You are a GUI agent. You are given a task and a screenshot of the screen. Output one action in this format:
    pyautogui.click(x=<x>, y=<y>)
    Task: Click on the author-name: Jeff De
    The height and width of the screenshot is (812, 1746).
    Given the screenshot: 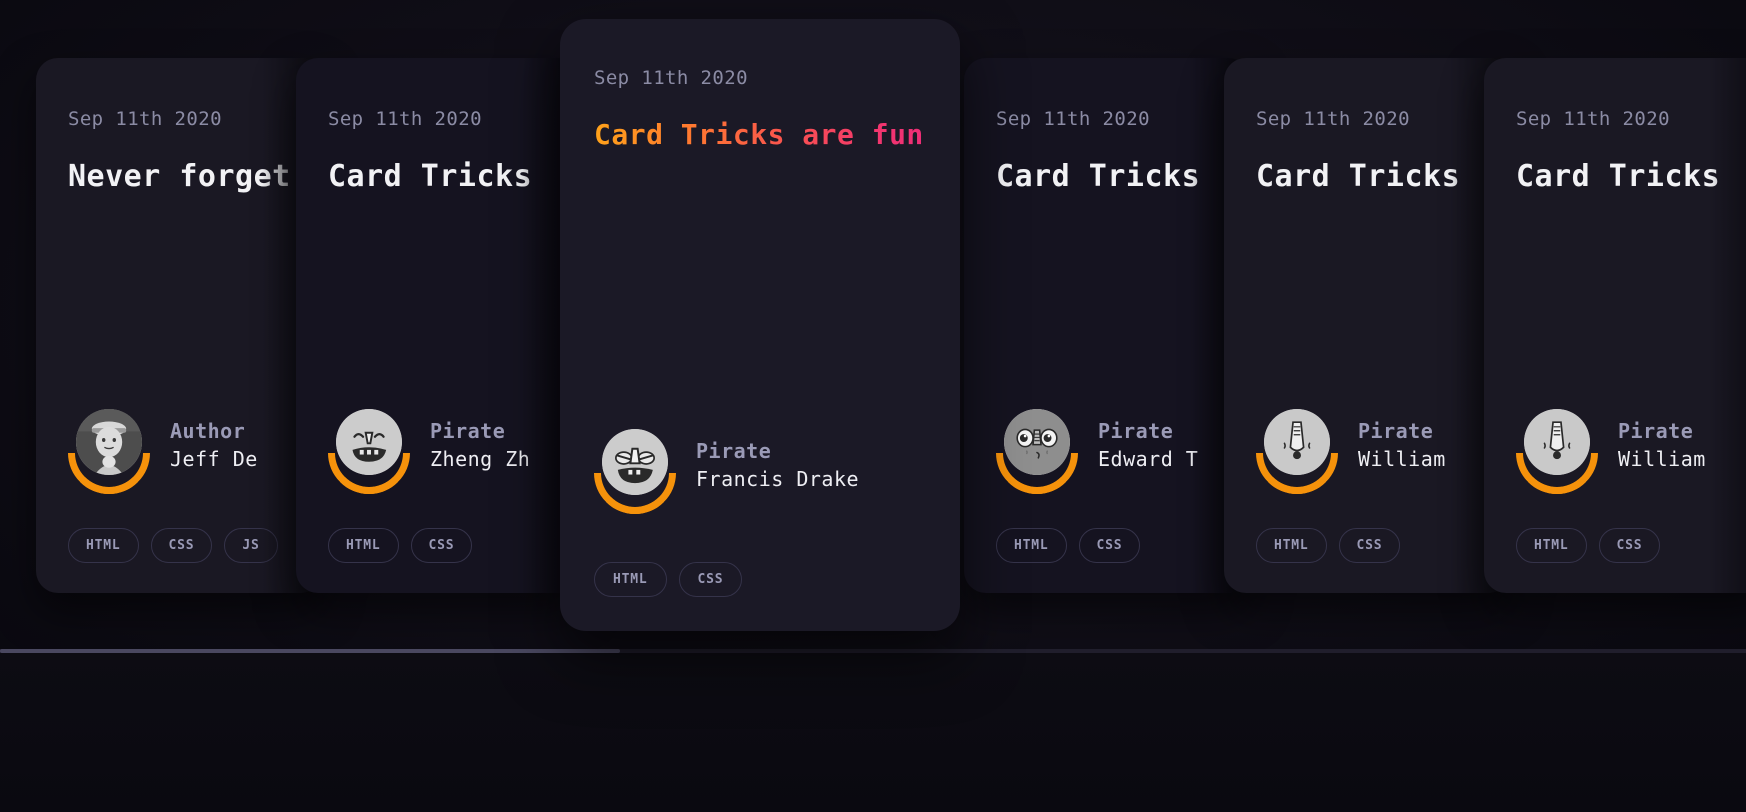 What is the action you would take?
    pyautogui.click(x=214, y=458)
    